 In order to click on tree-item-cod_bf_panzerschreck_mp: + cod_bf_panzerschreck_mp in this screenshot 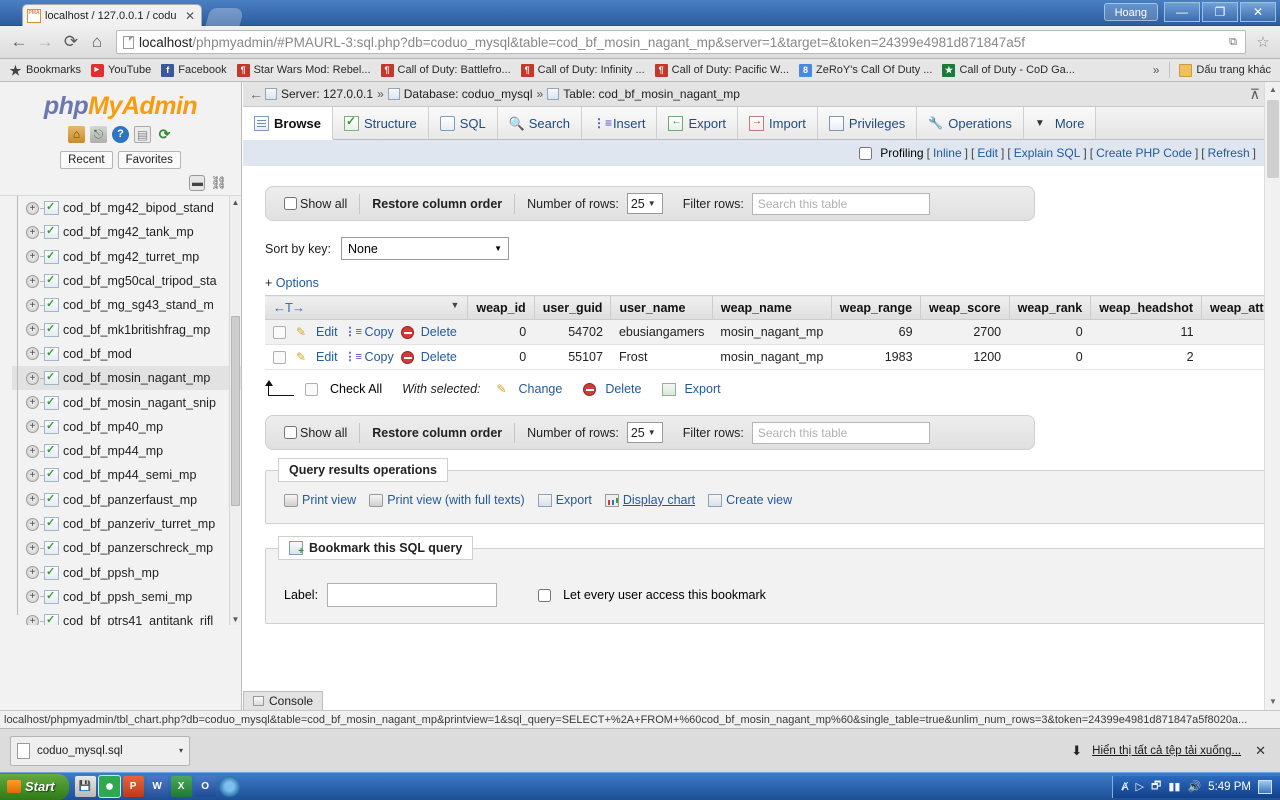, I will do `click(126, 548)`.